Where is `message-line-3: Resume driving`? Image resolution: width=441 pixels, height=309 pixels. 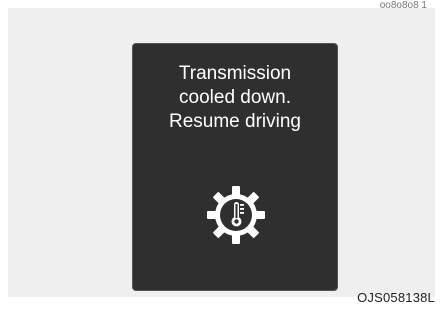 message-line-3: Resume driving is located at coordinates (235, 121).